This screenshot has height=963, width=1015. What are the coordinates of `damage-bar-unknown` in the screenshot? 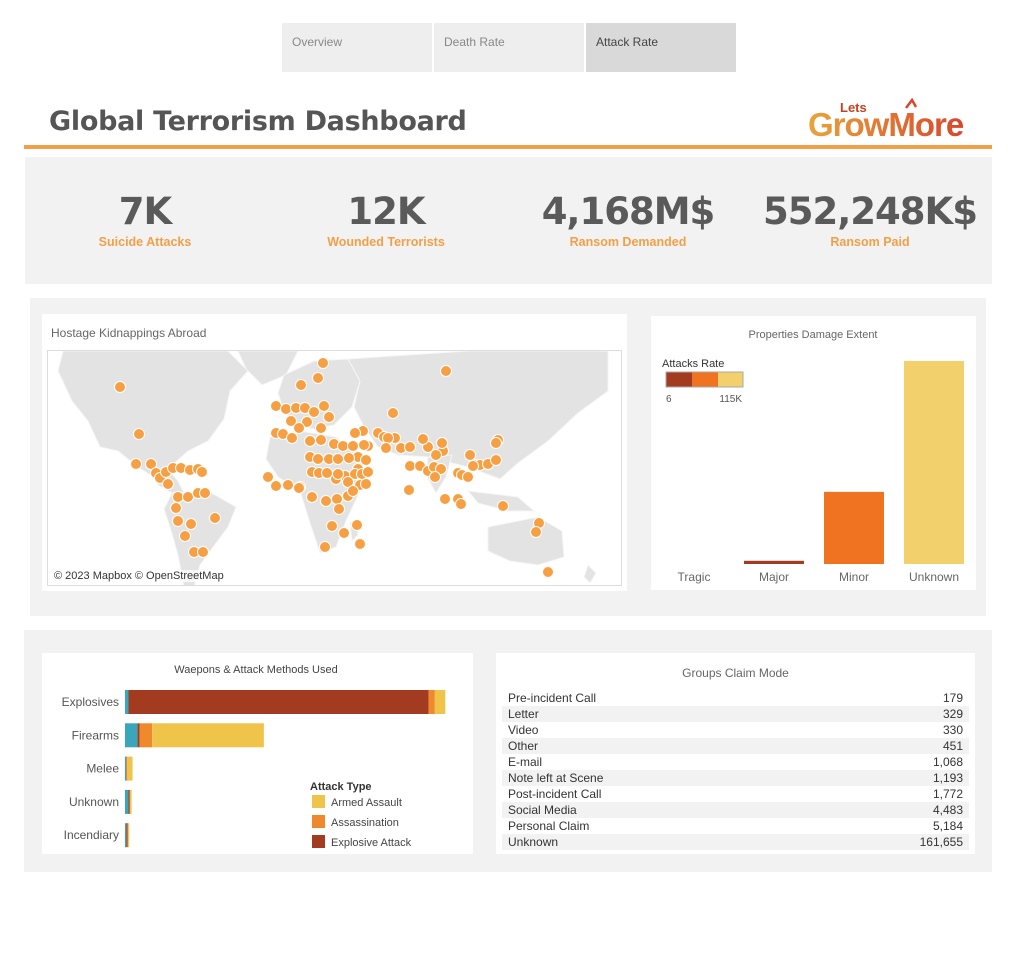 It's located at (934, 462).